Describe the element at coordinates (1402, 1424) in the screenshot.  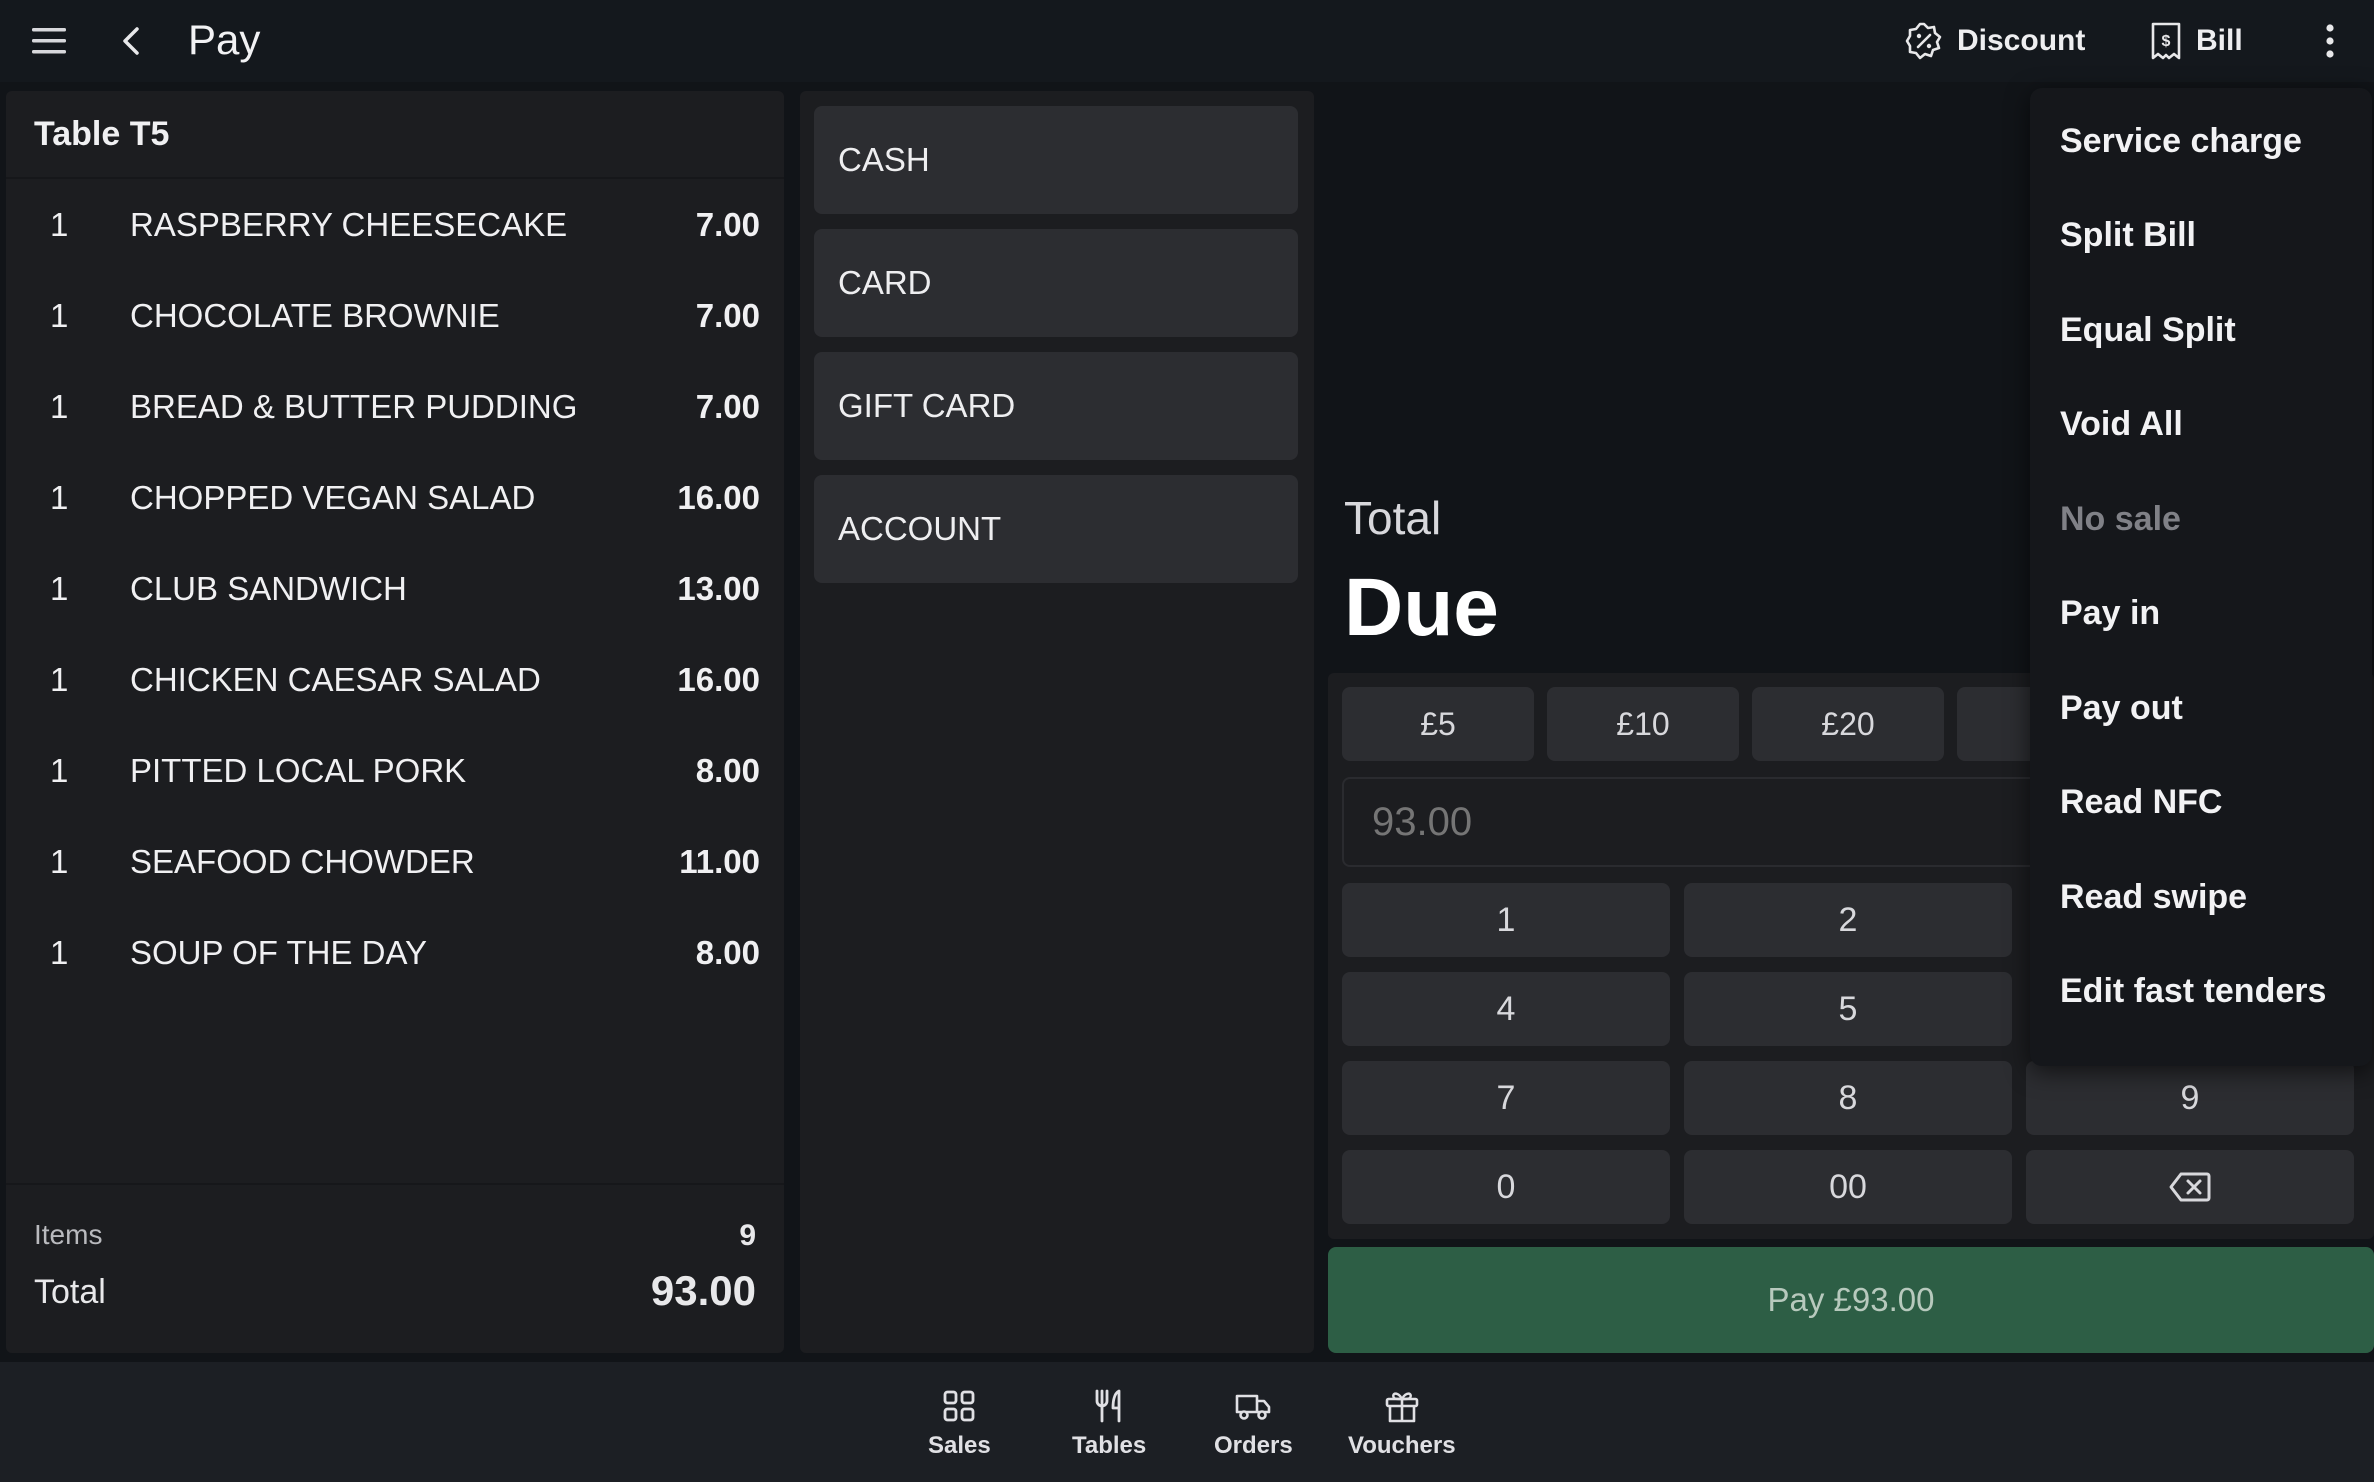
I see `nav-vouchers: Vouchers` at that location.